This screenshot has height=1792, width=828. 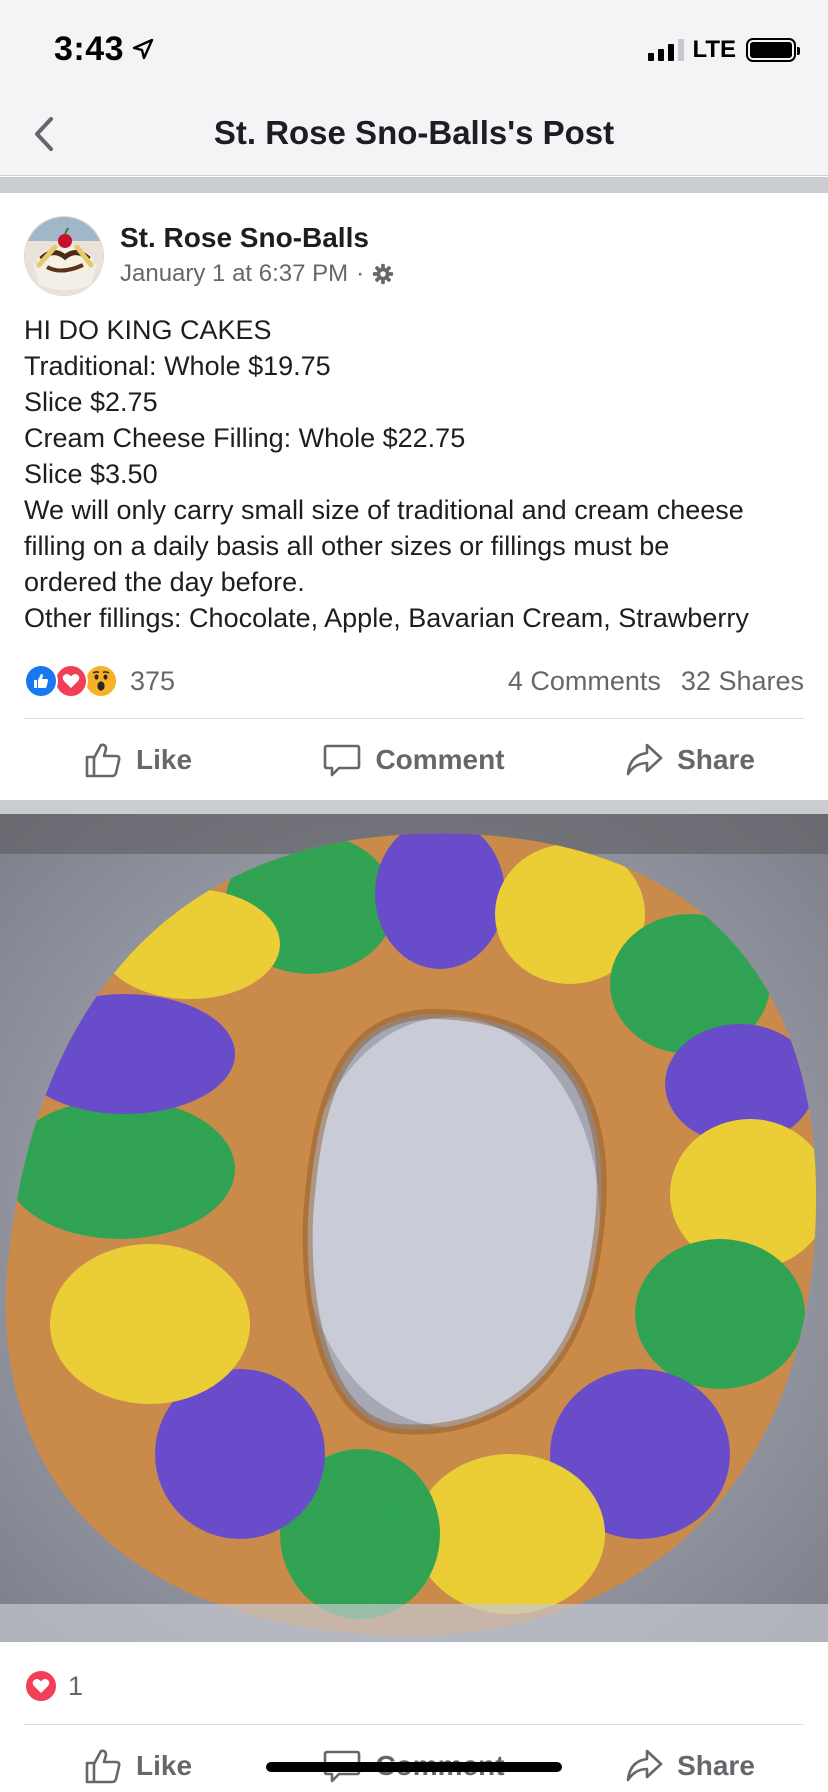 I want to click on post-action-bar: Like Comment Share, so click(x=414, y=760).